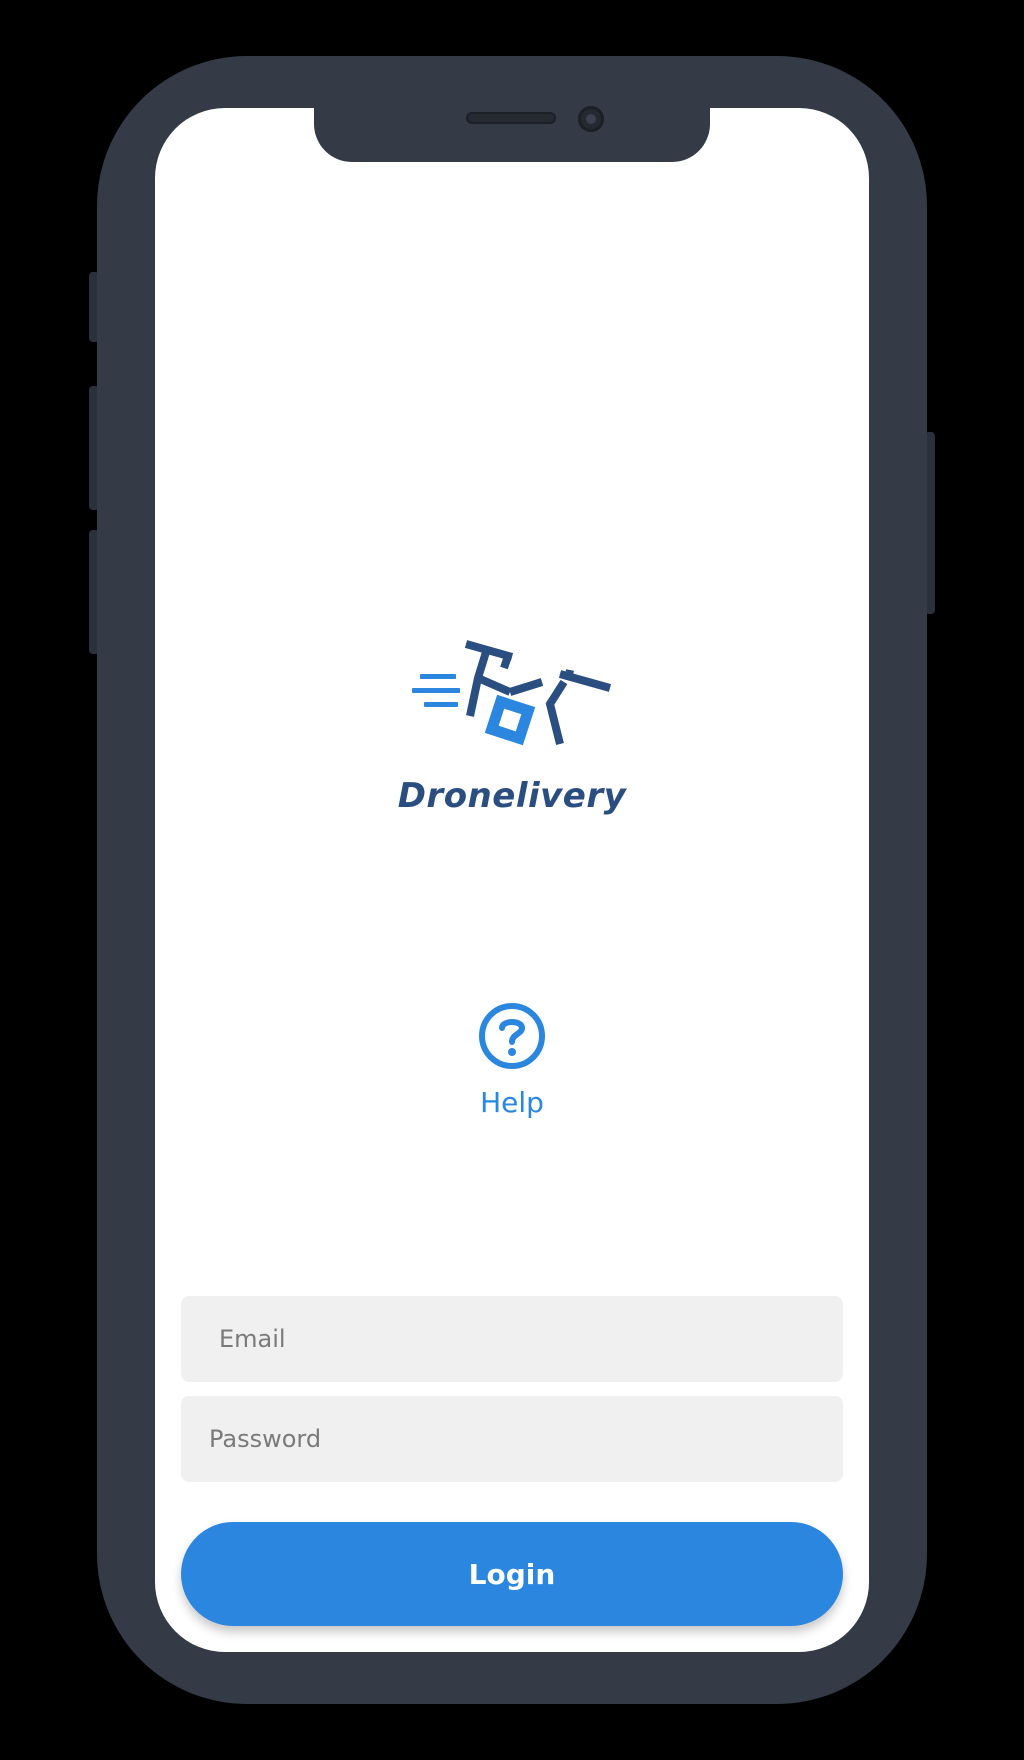 The width and height of the screenshot is (1024, 1760). Describe the element at coordinates (591, 119) in the screenshot. I see `front-camera` at that location.